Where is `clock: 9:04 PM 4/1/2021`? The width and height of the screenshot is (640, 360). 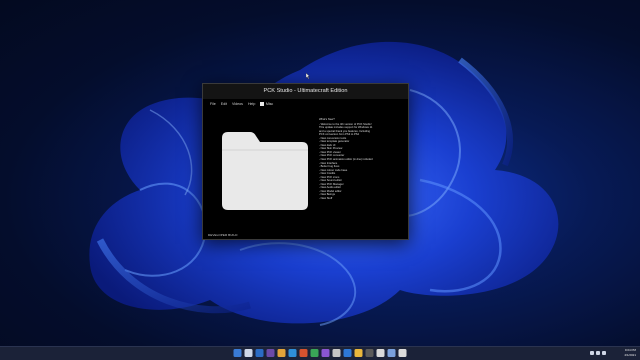 clock: 9:04 PM 4/1/2021 is located at coordinates (630, 352).